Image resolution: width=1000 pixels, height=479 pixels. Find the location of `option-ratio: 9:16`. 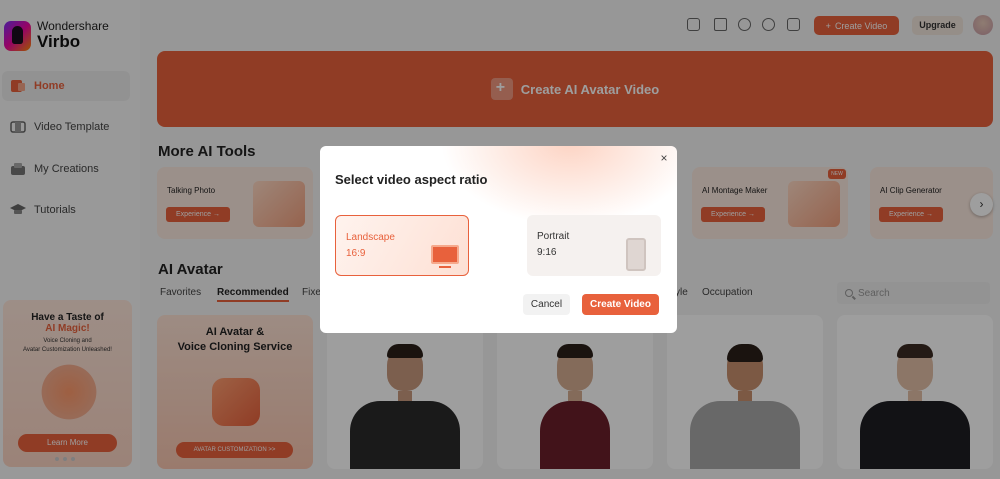

option-ratio: 9:16 is located at coordinates (547, 252).